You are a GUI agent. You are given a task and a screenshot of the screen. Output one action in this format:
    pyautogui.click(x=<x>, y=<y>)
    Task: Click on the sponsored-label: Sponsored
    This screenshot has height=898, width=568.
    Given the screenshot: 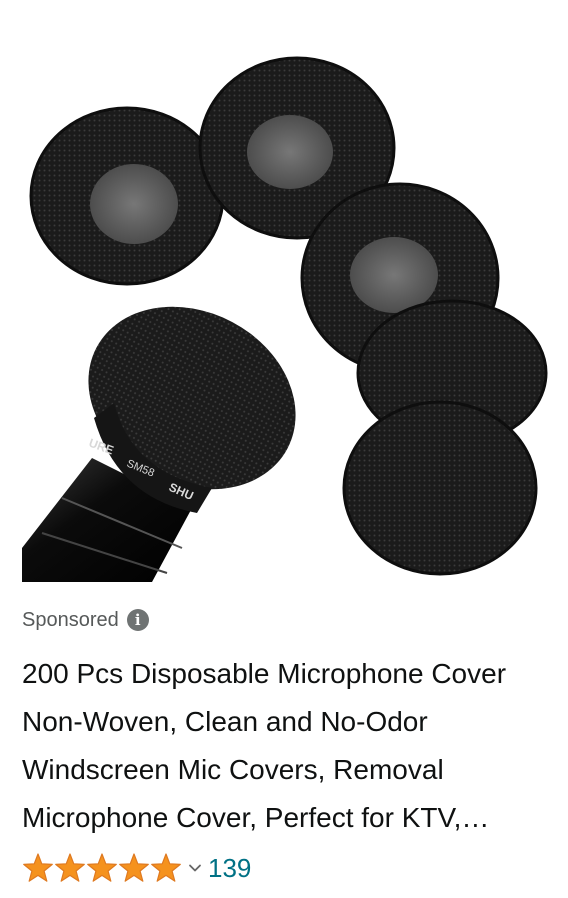 What is the action you would take?
    pyautogui.click(x=70, y=619)
    